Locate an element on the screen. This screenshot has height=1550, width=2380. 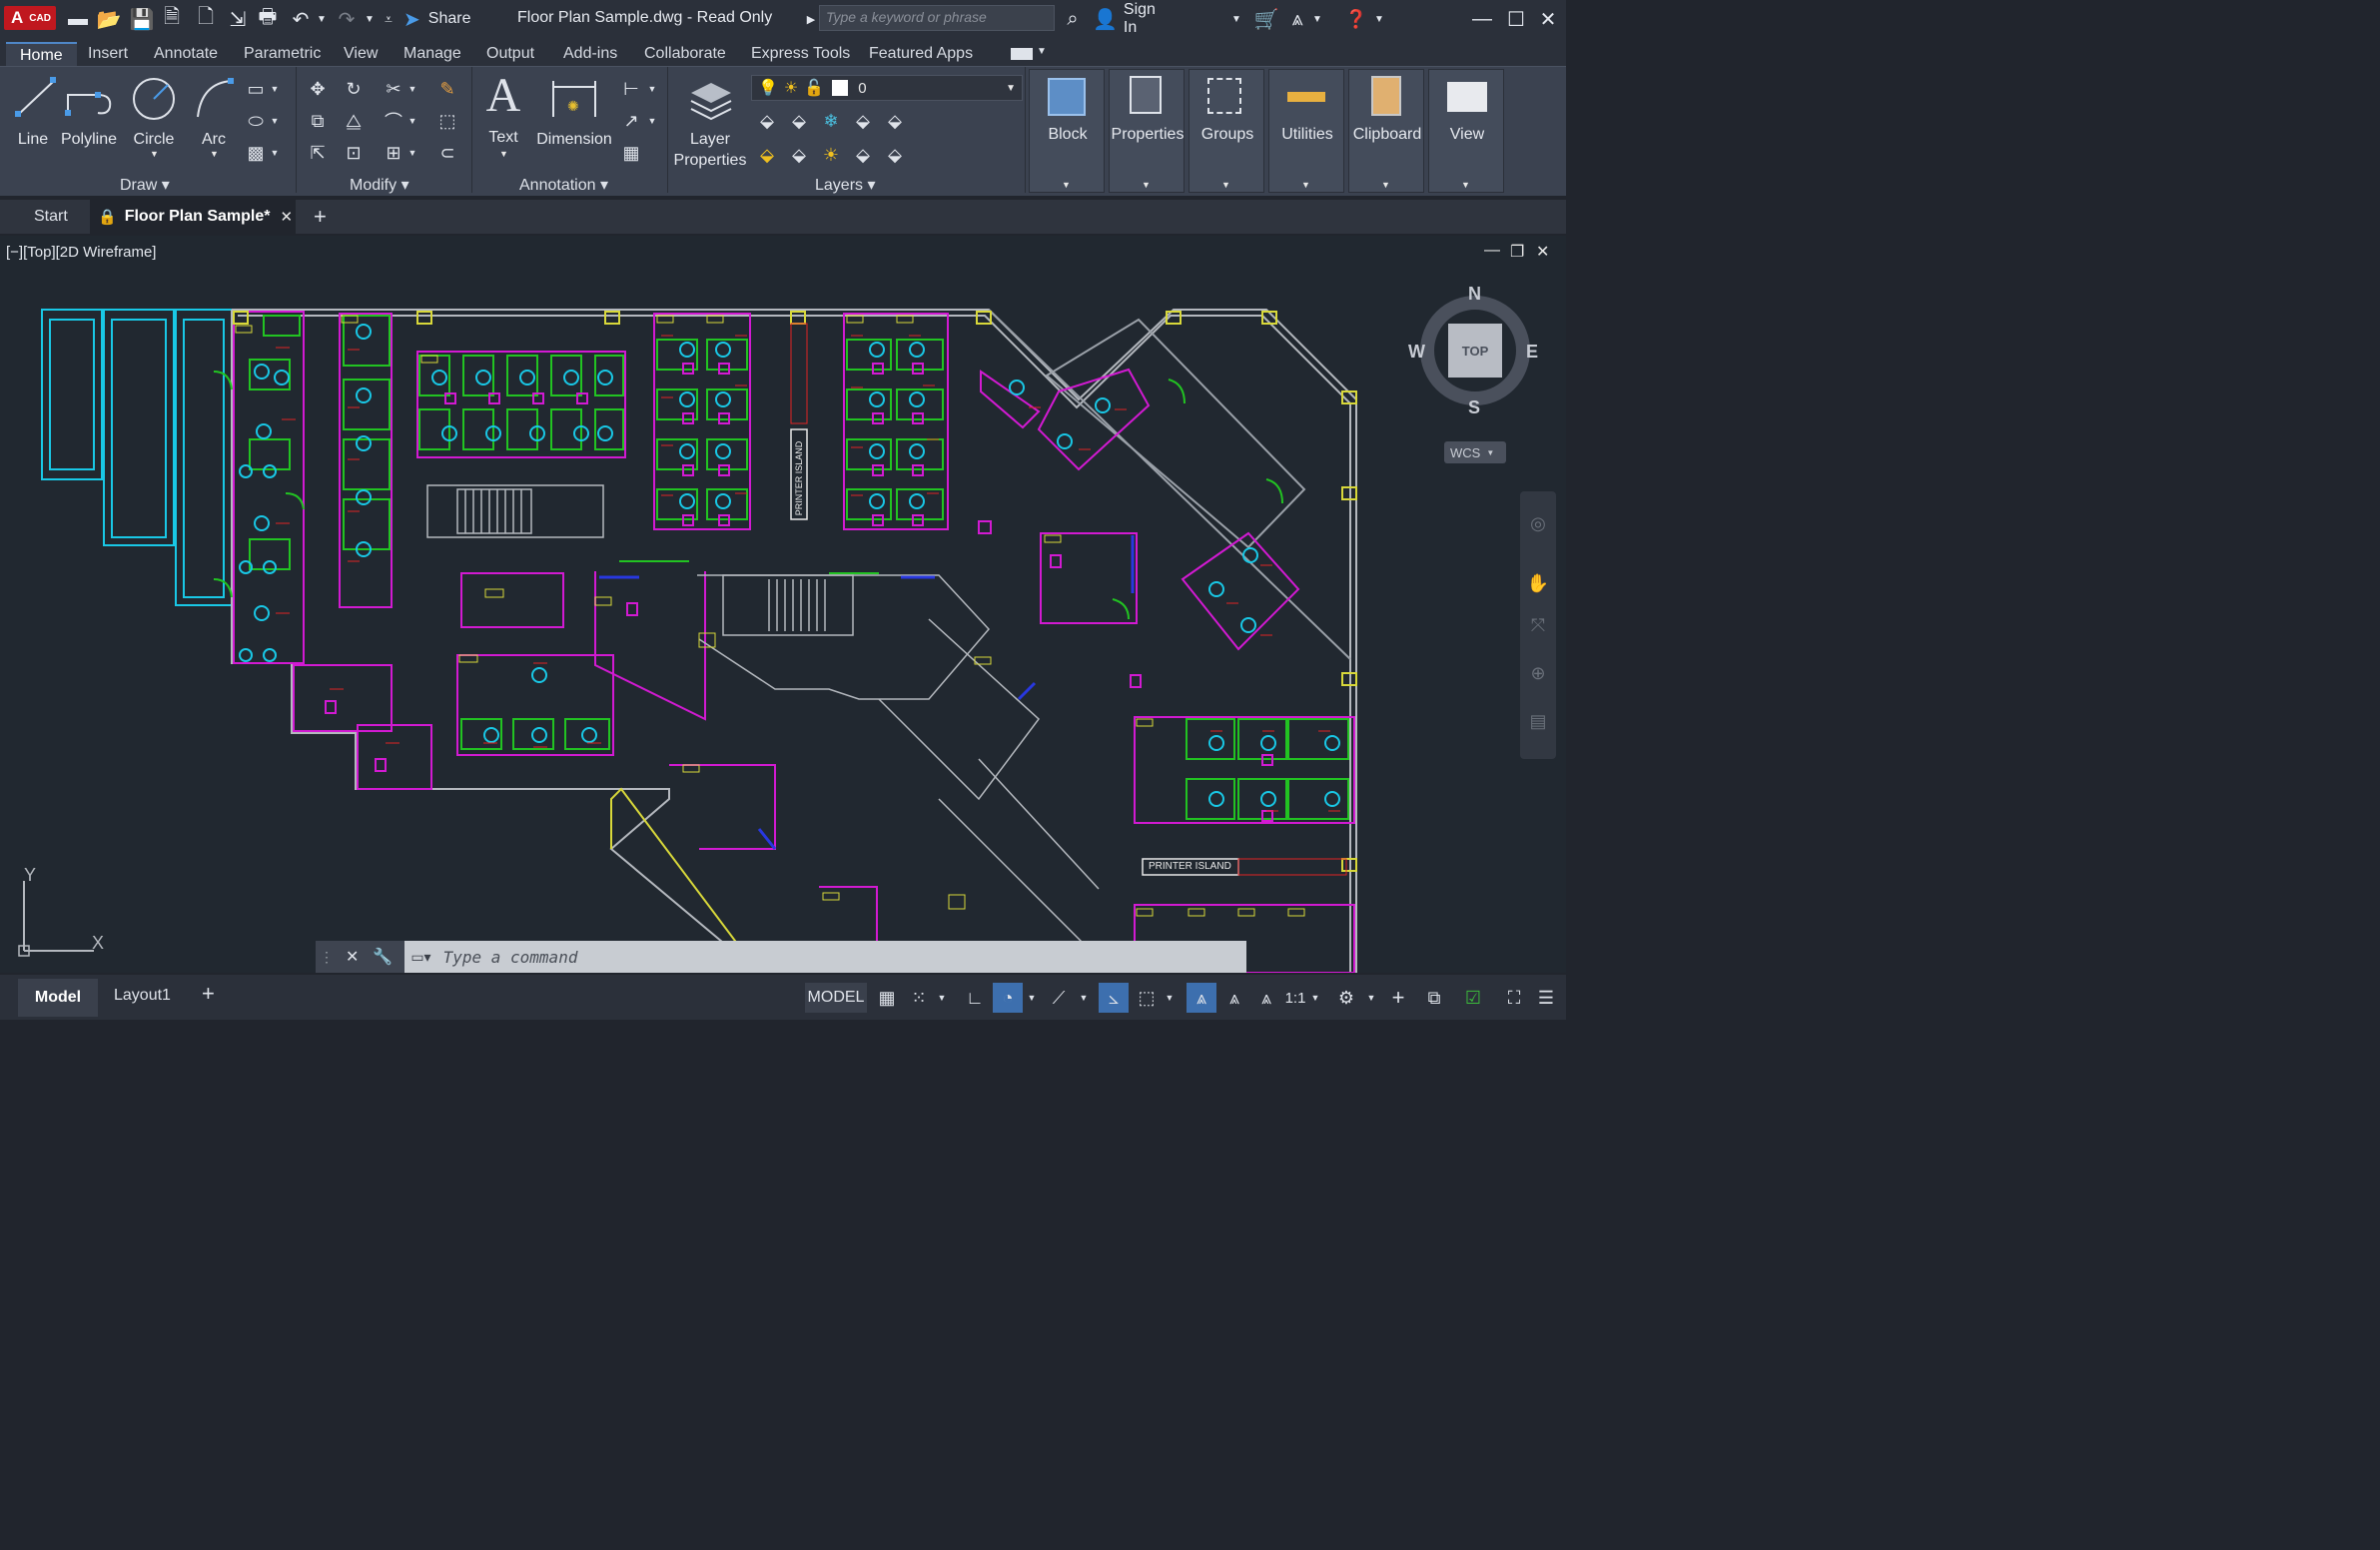
layer-properties-tool: Layer Properties is located at coordinates (710, 121).